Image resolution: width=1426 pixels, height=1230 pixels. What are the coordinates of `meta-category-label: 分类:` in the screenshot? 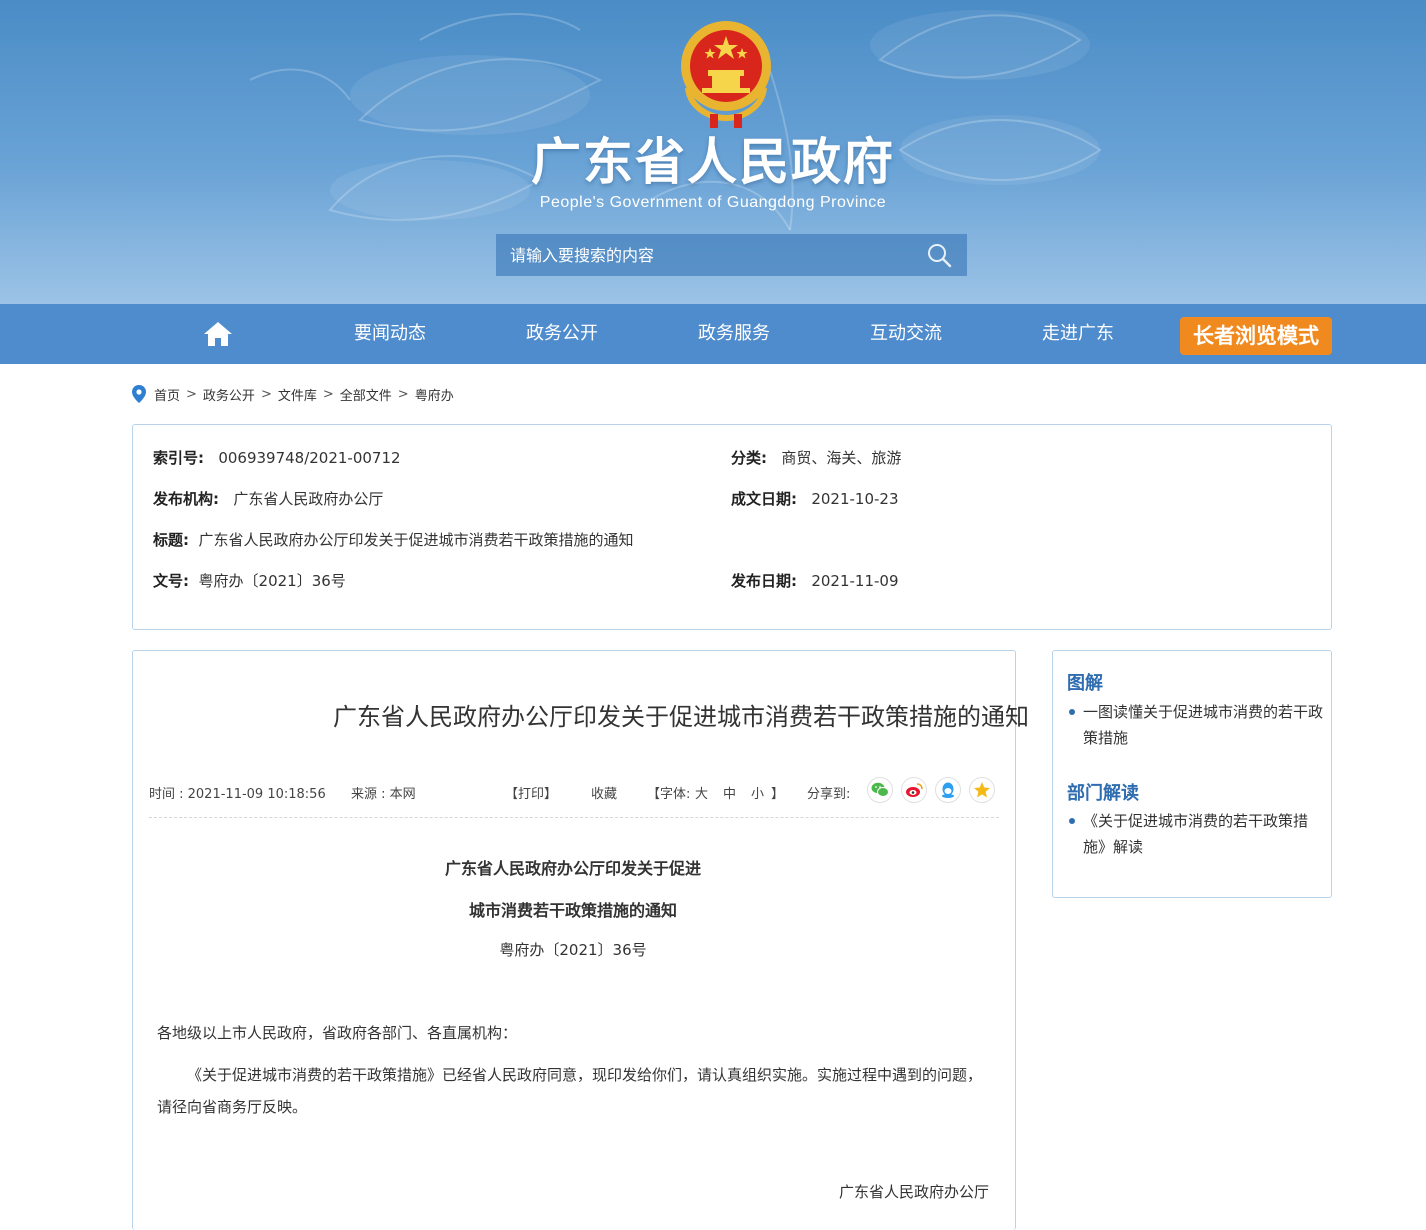 It's located at (749, 458).